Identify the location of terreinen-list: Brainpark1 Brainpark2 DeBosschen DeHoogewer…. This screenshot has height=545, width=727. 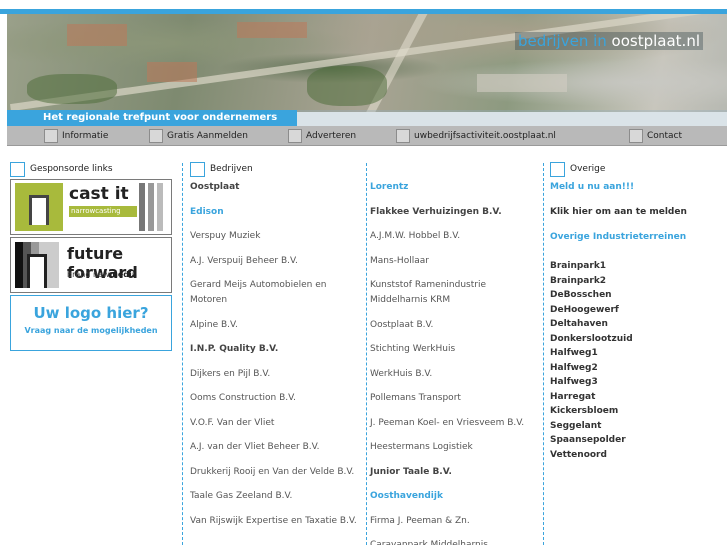
(637, 360).